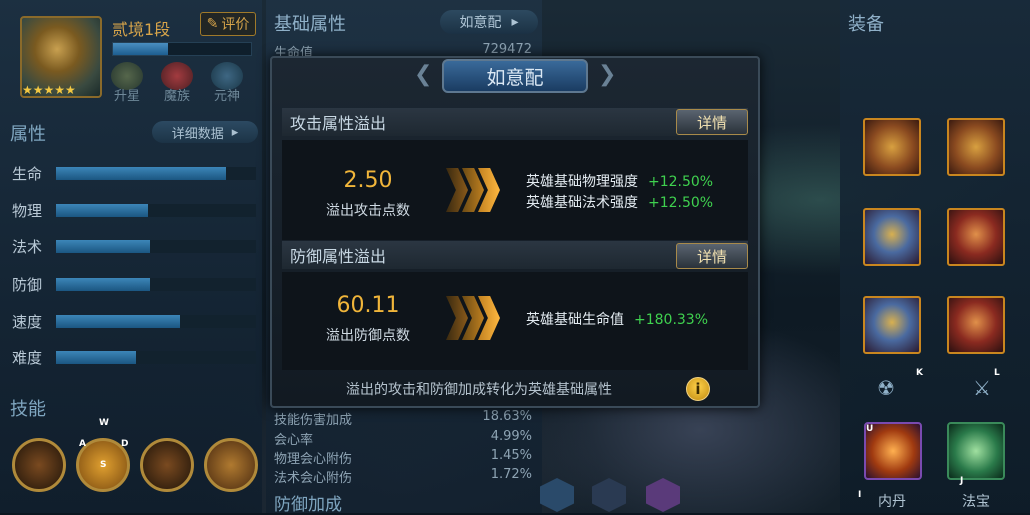 The width and height of the screenshot is (1030, 515). What do you see at coordinates (141, 29) in the screenshot?
I see `hero-rank: 贰境1段` at bounding box center [141, 29].